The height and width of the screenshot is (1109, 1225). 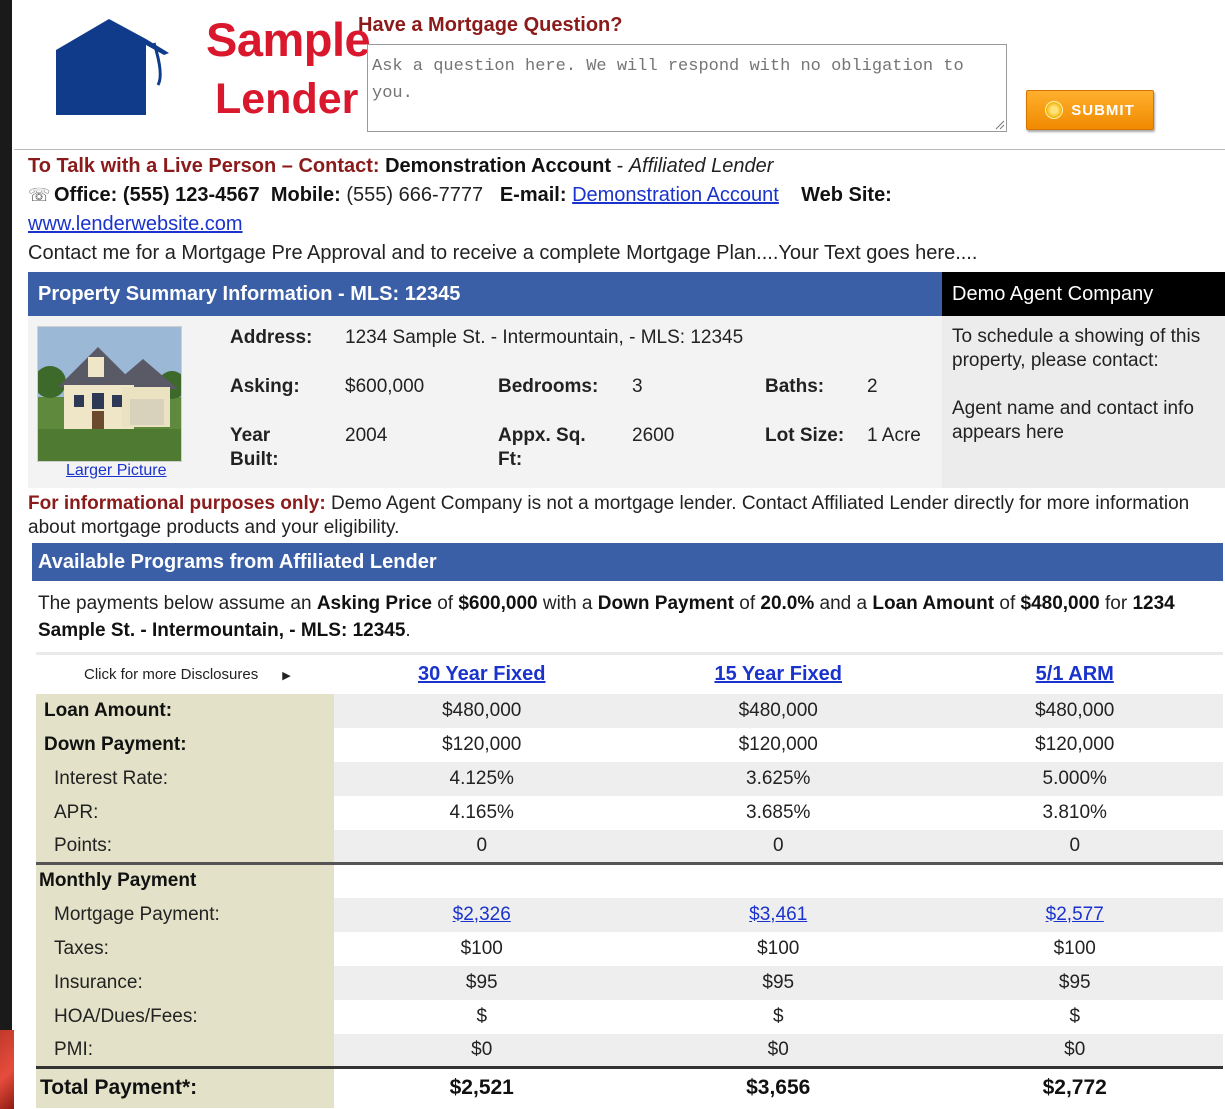 What do you see at coordinates (675, 195) in the screenshot?
I see `email-link: Demonstration Account` at bounding box center [675, 195].